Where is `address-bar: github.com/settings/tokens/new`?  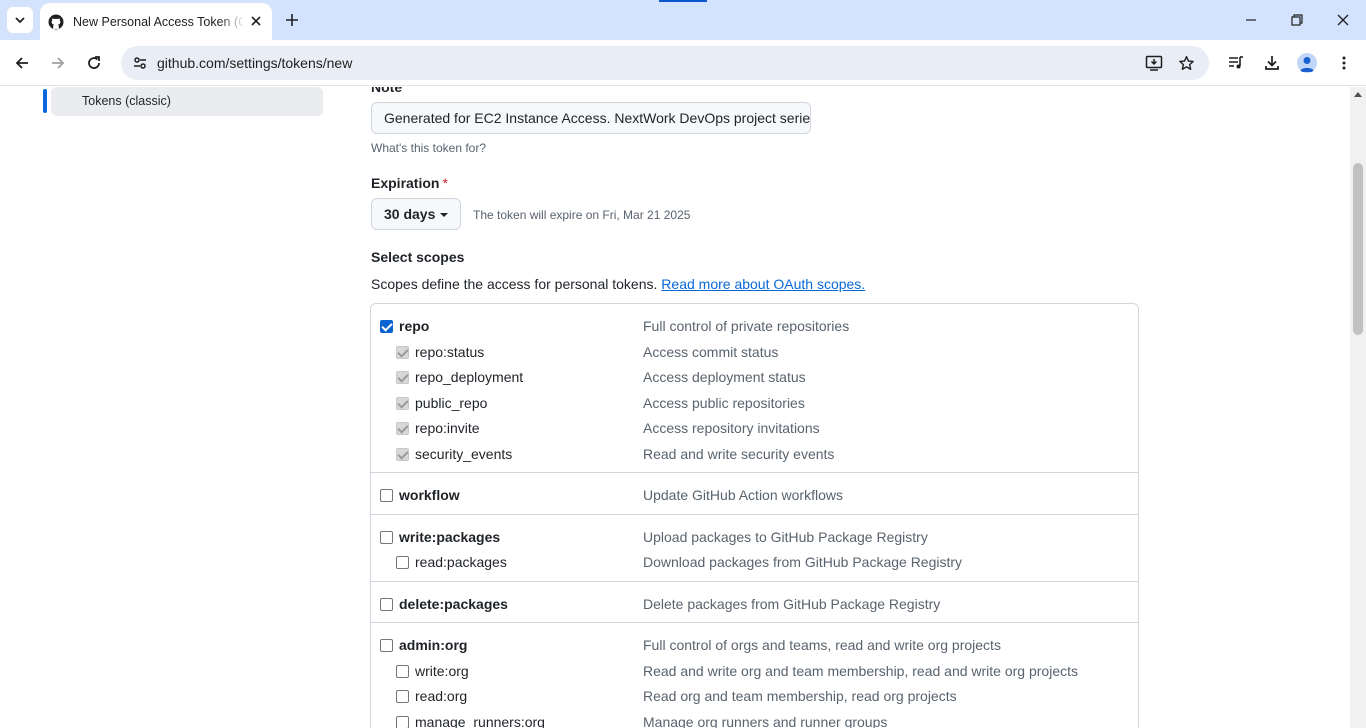 address-bar: github.com/settings/tokens/new is located at coordinates (665, 63).